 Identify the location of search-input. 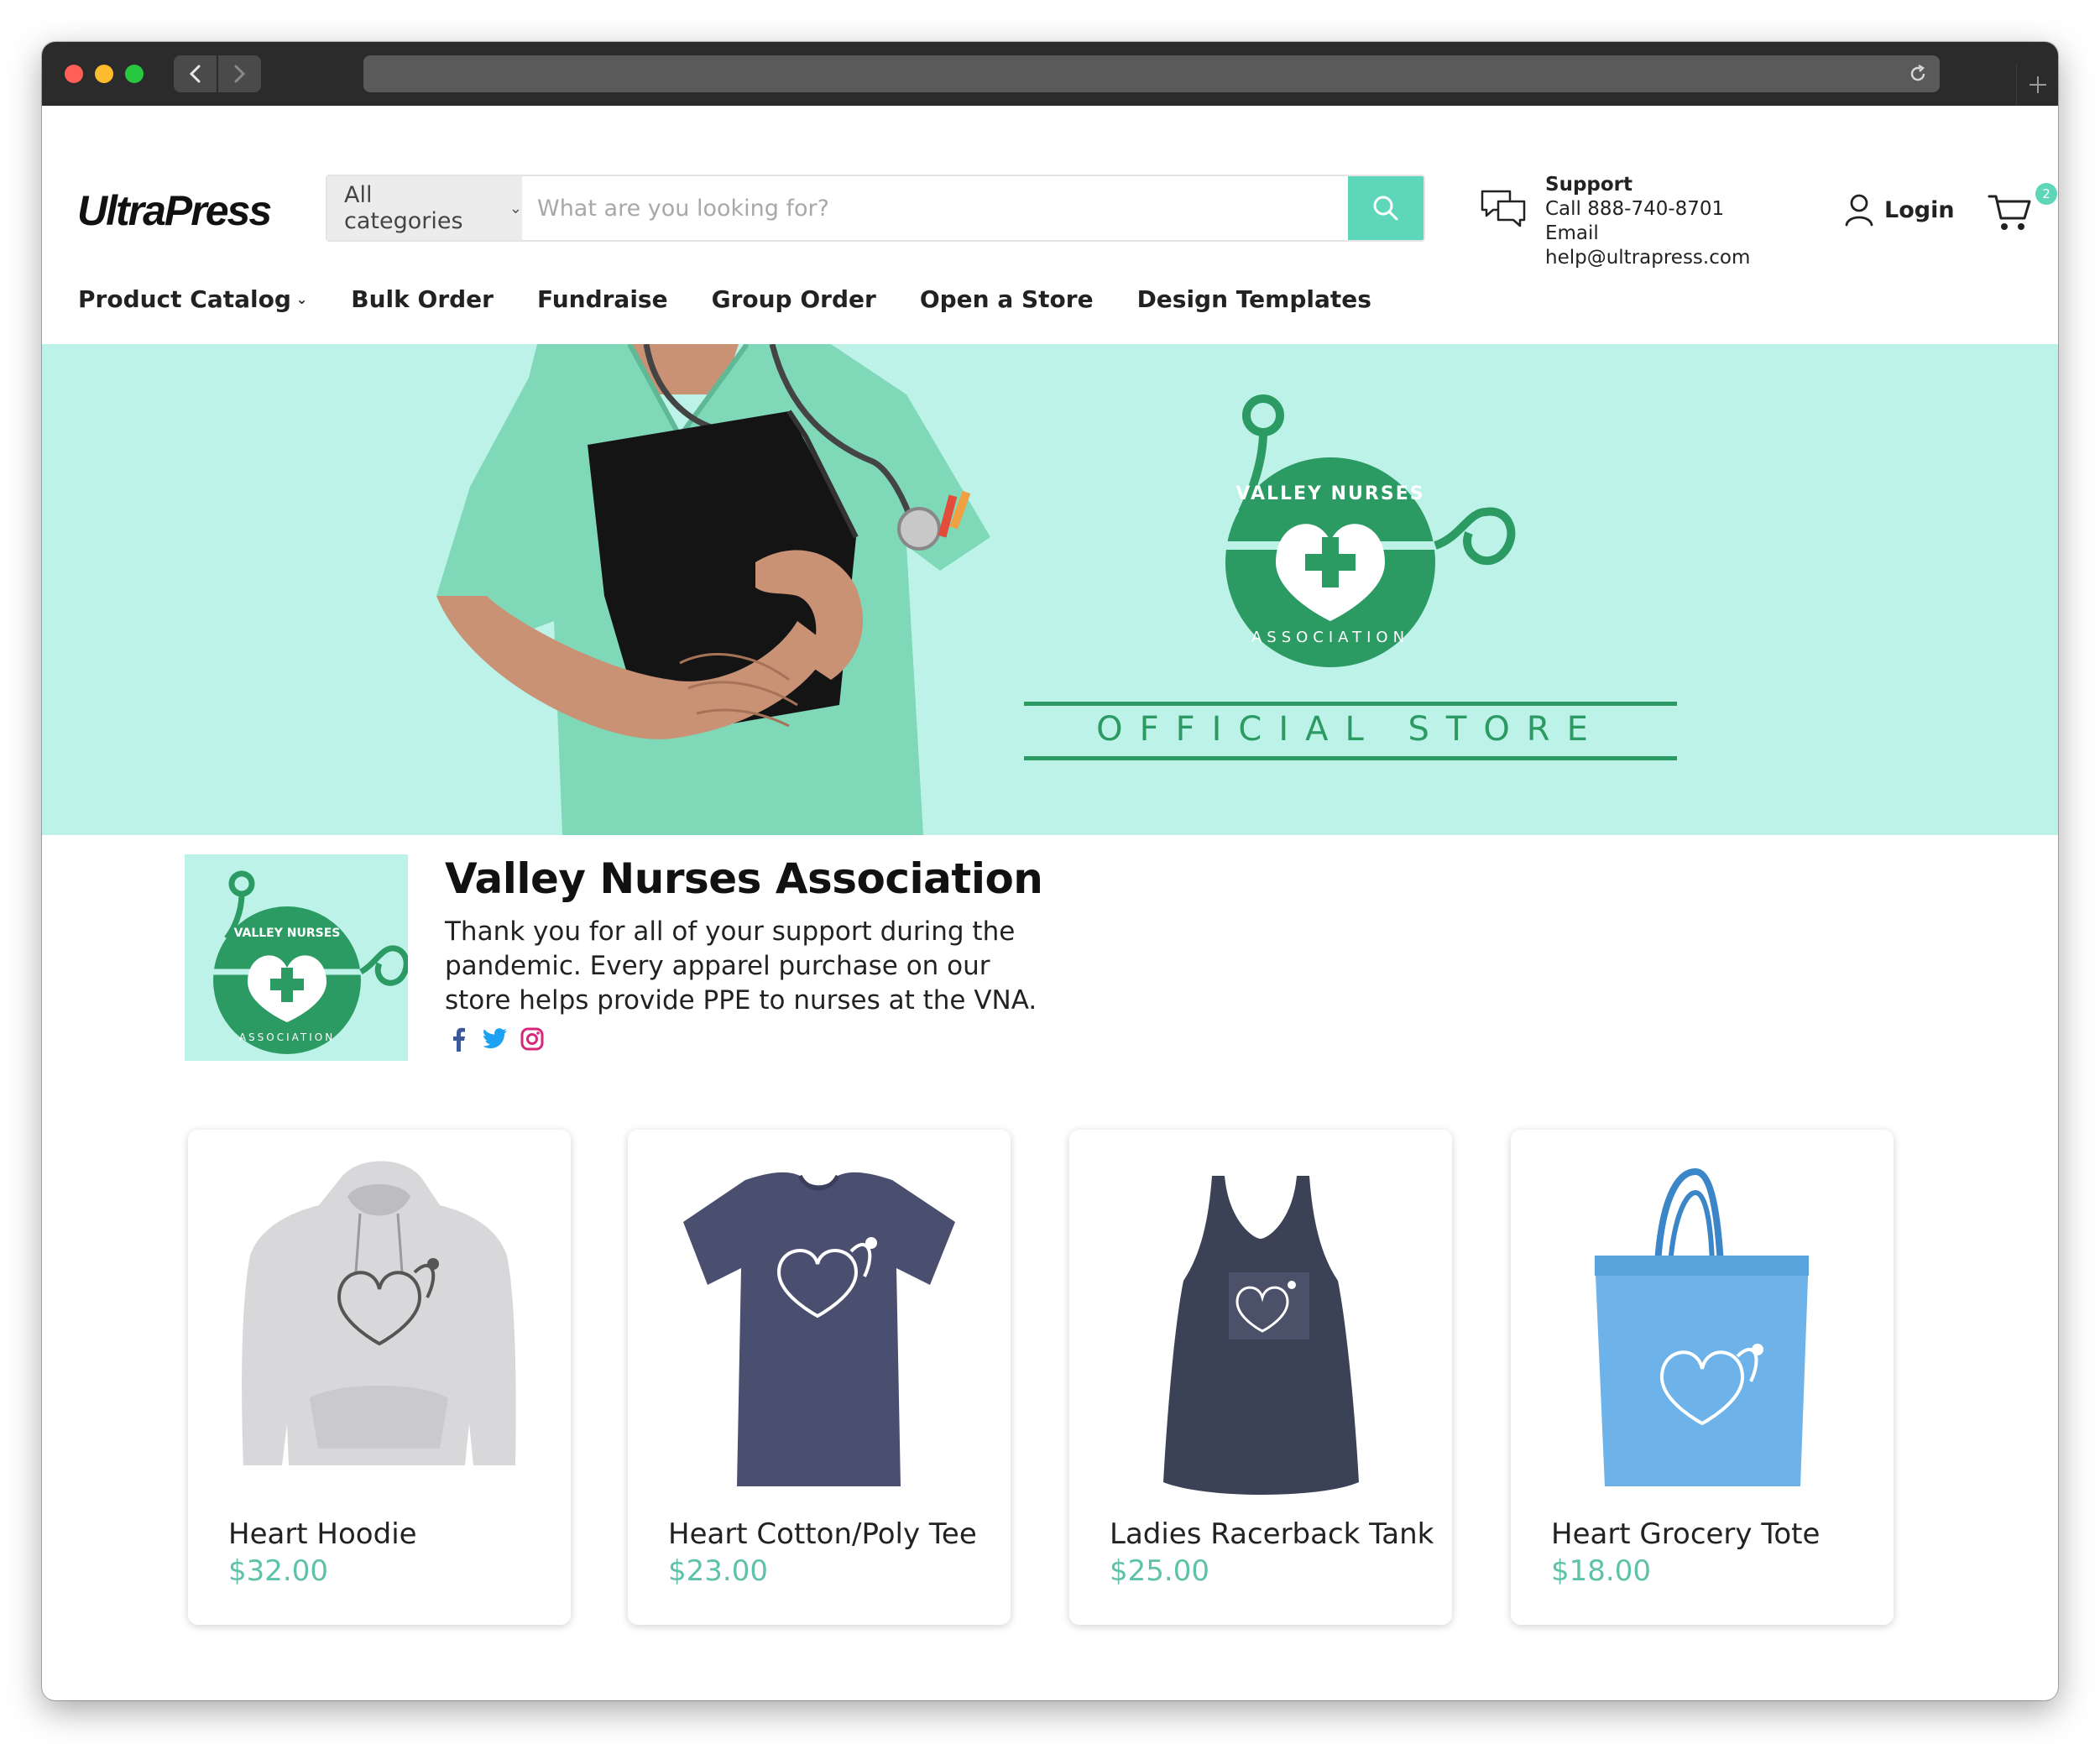
(937, 208).